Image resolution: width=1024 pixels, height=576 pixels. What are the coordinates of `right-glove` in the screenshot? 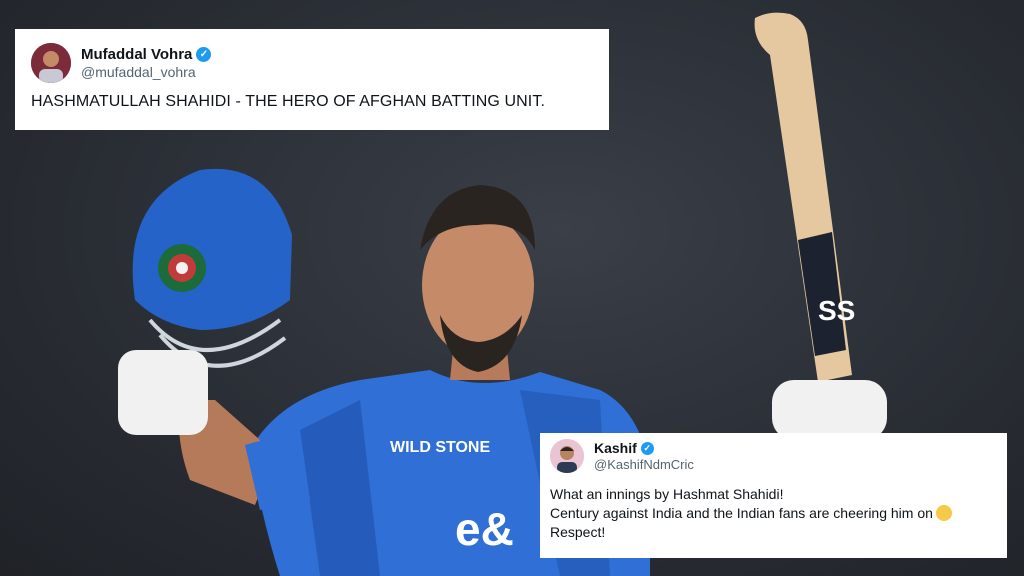 It's located at (829, 410).